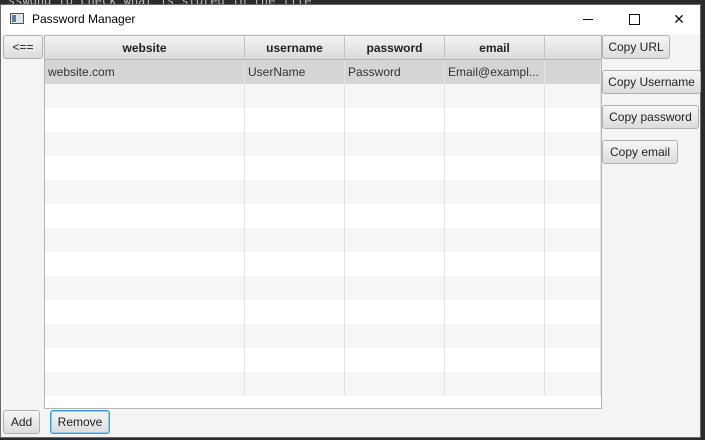  I want to click on title-bar: Password Manager ✕, so click(350, 19).